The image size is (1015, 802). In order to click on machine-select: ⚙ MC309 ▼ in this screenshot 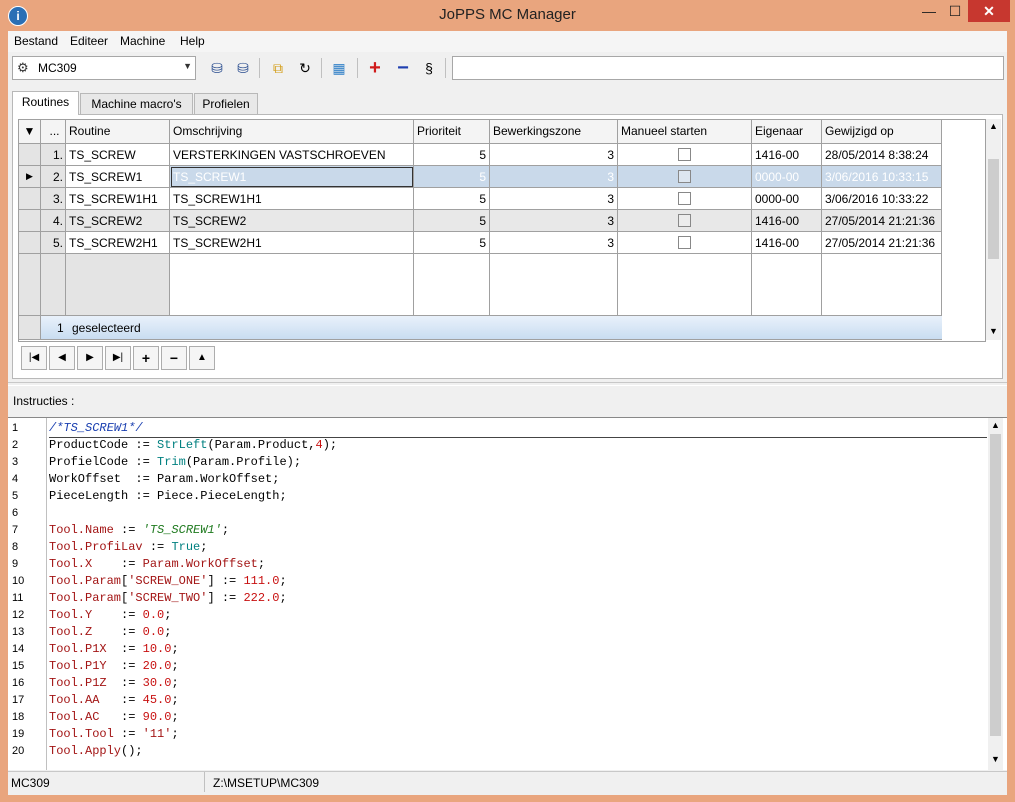, I will do `click(104, 68)`.